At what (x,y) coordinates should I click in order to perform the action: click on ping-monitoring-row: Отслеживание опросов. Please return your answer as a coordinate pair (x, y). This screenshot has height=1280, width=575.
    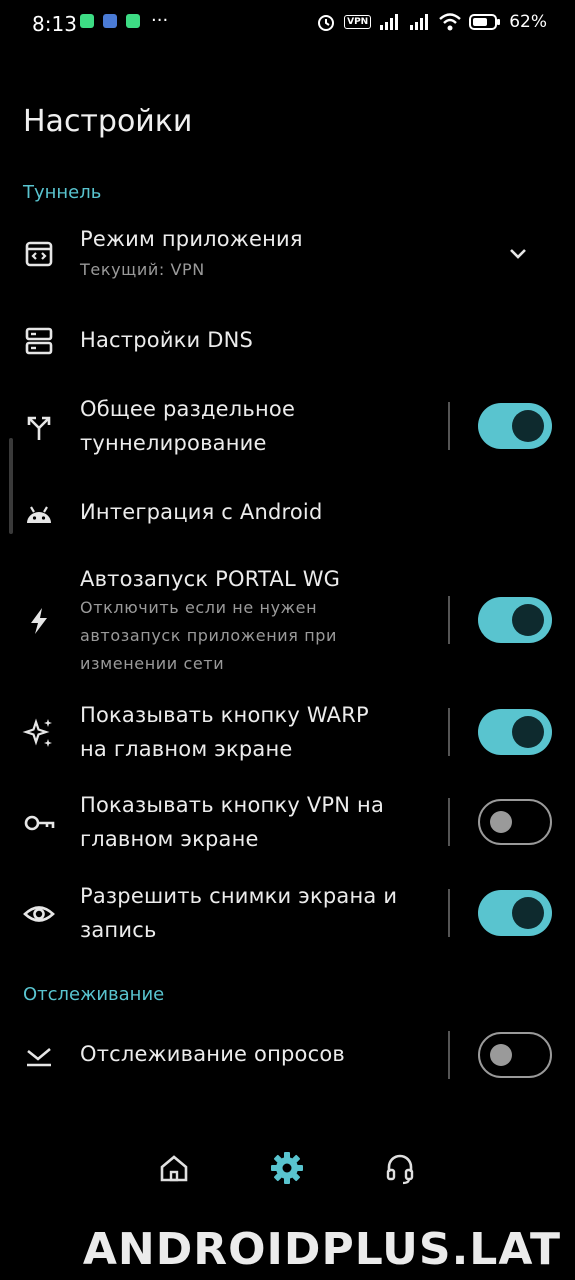
    Looking at the image, I should click on (287, 1055).